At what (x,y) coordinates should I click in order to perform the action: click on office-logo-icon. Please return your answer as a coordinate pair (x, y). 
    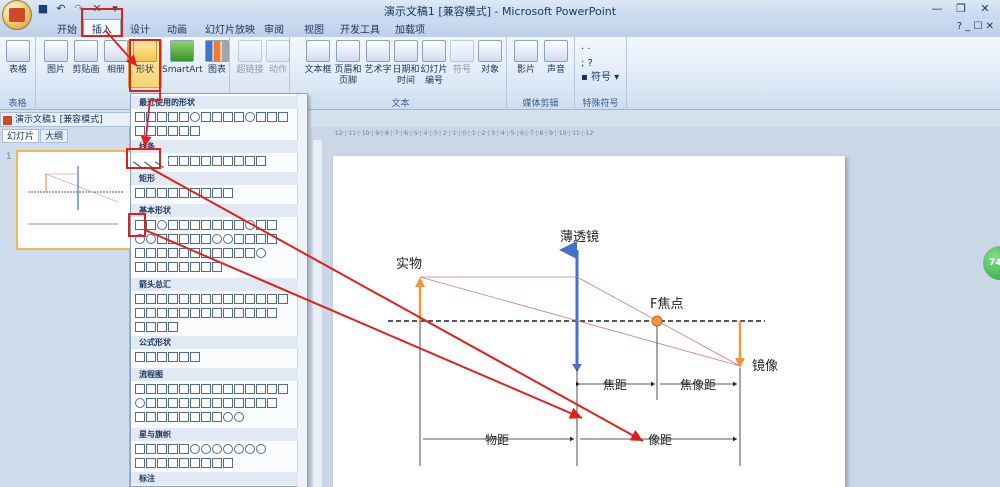
    Looking at the image, I should click on (17, 15).